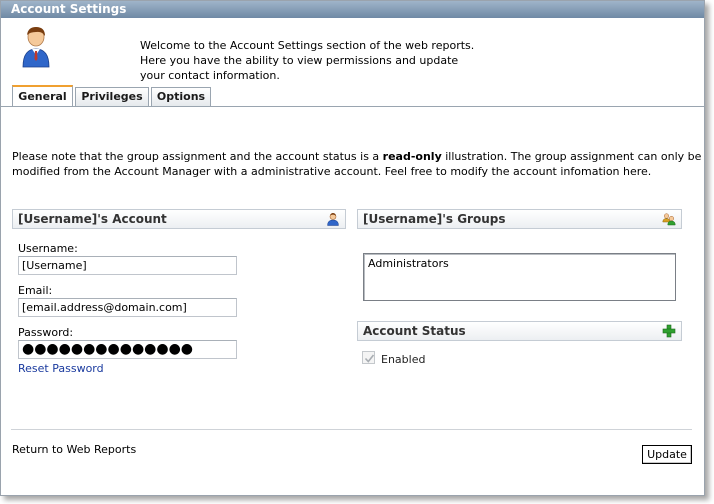 The image size is (714, 504). I want to click on enabled-checkbox, so click(368, 357).